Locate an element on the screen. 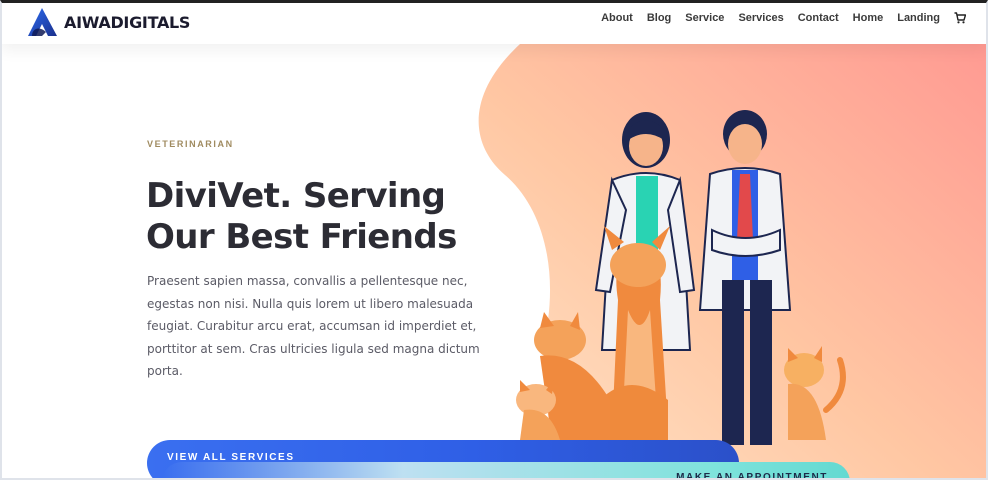 The image size is (988, 480). cart-icon is located at coordinates (960, 18).